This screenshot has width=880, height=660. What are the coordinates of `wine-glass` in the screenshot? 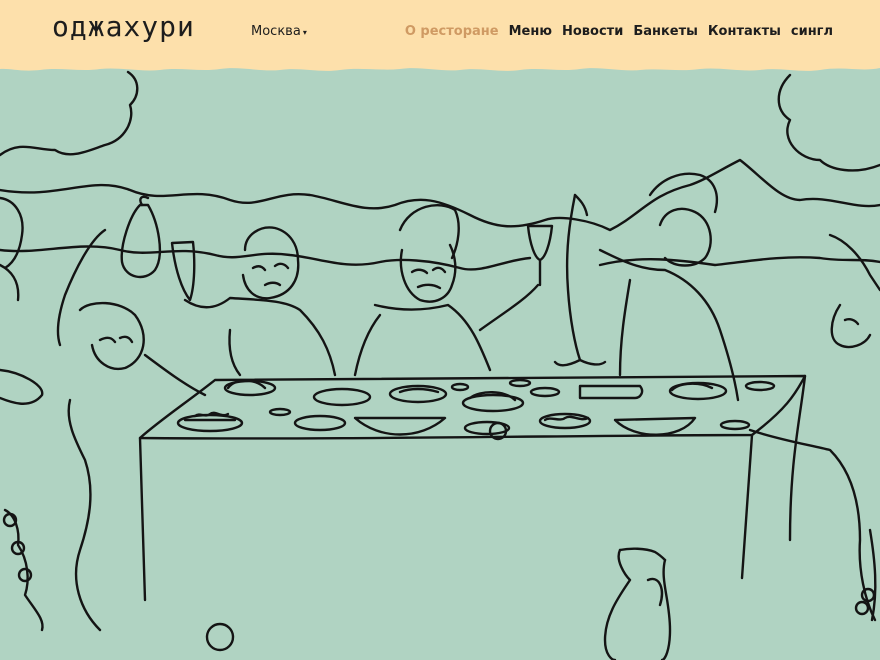 It's located at (540, 243).